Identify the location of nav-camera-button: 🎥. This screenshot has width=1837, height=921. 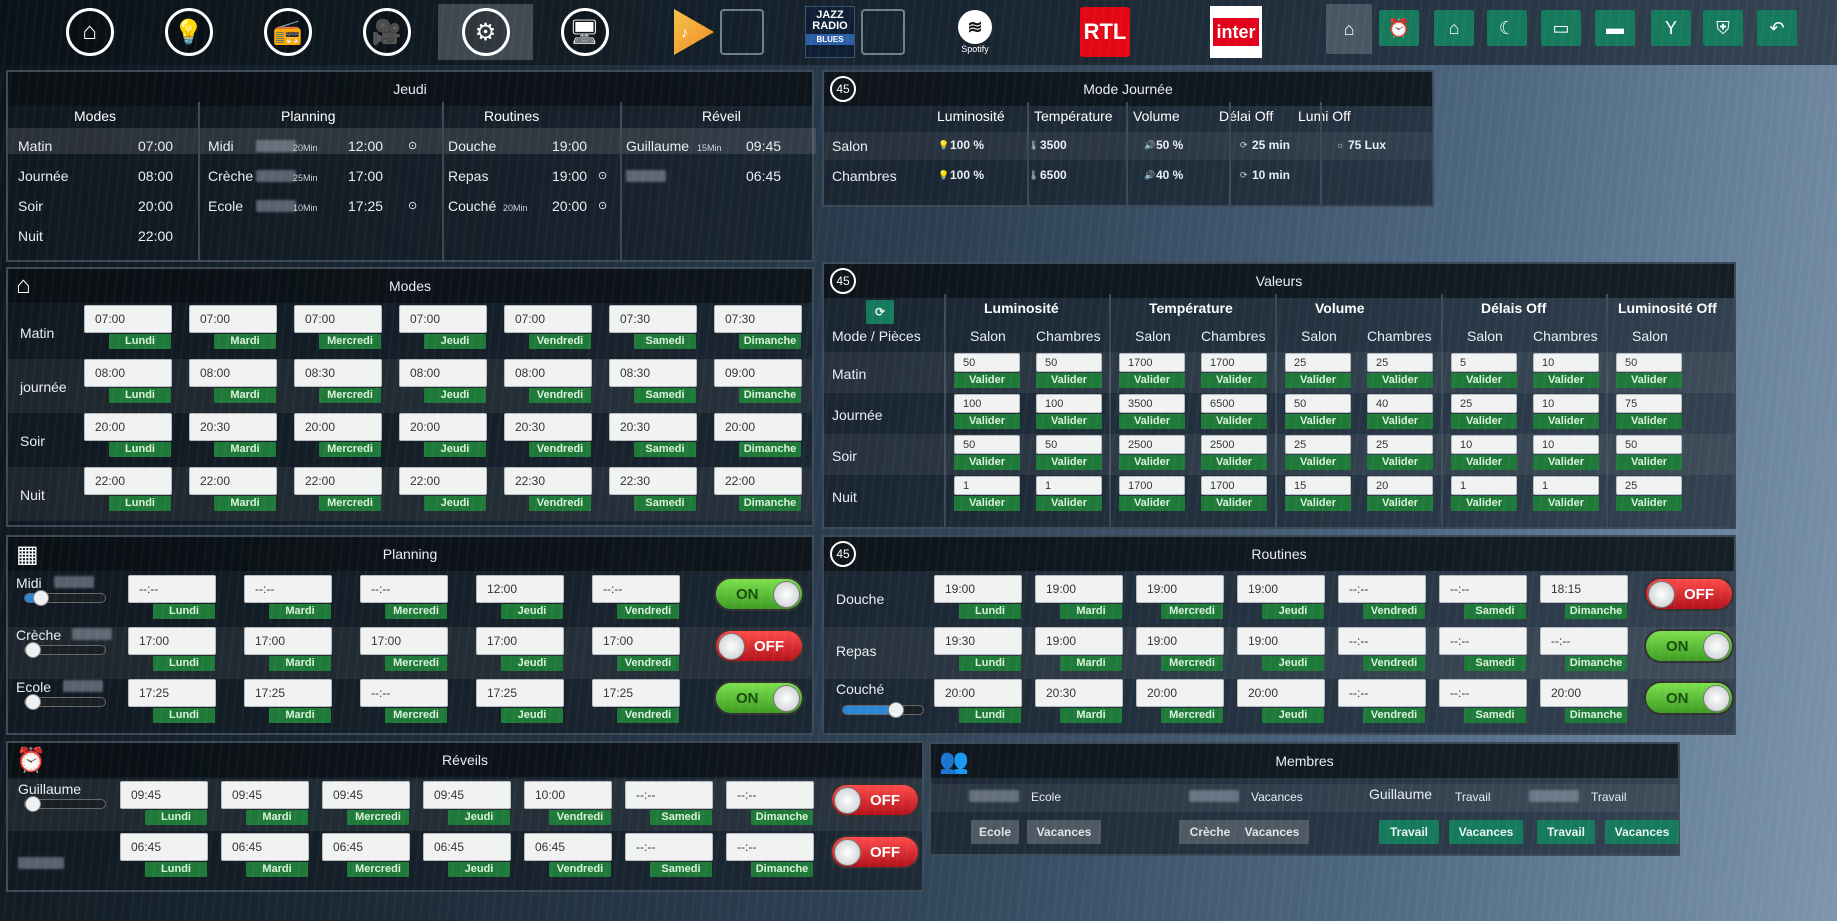
(386, 32).